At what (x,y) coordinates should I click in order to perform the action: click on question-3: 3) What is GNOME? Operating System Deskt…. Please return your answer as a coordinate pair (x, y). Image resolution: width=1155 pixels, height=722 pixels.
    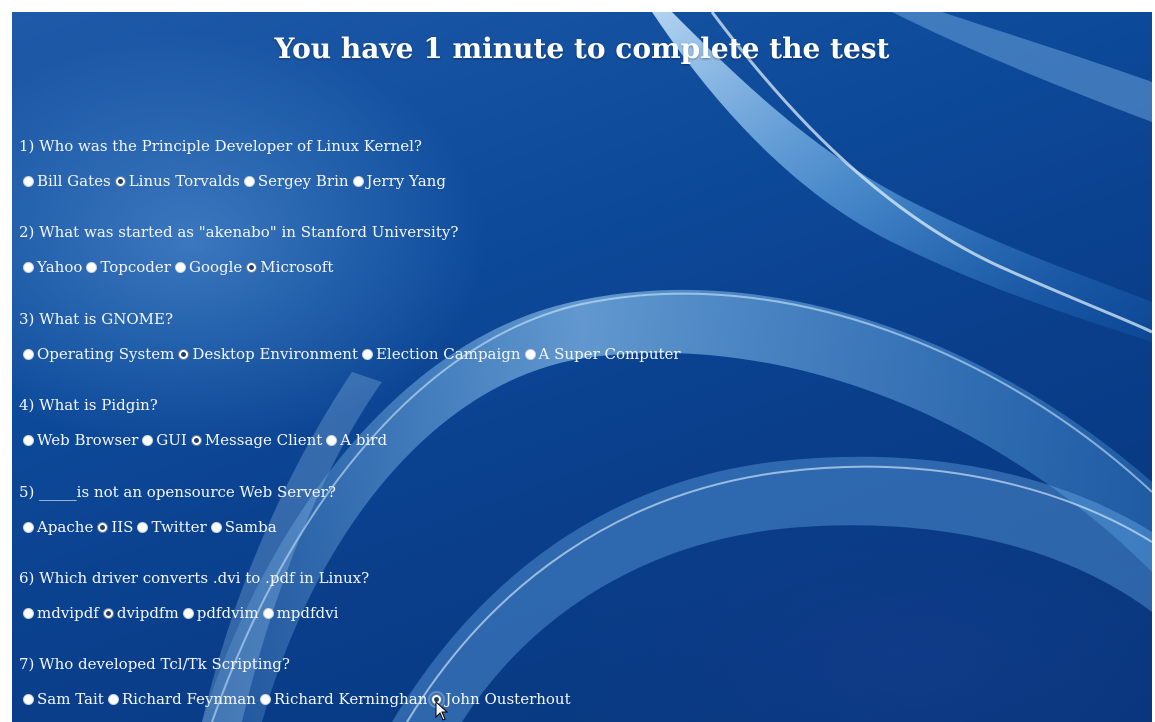
    Looking at the image, I should click on (569, 336).